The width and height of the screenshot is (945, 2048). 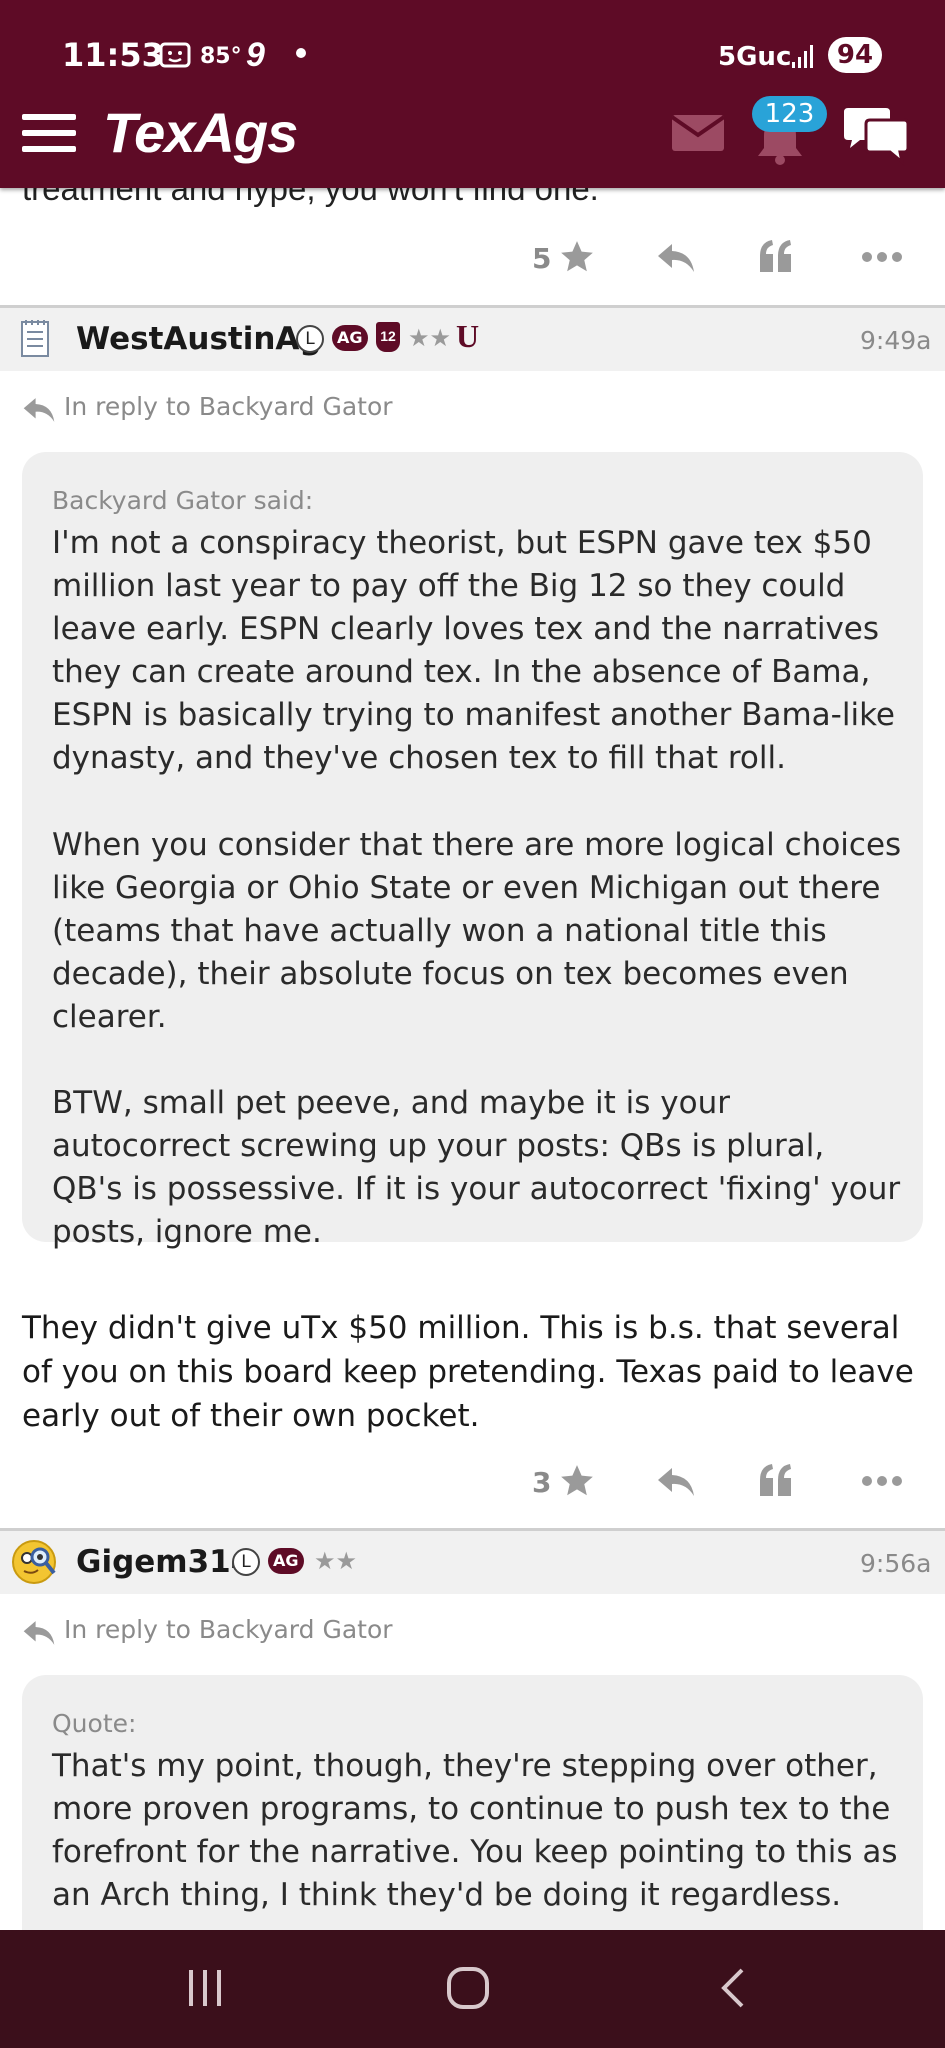 What do you see at coordinates (94, 1723) in the screenshot?
I see `quote-attribution: Quote:` at bounding box center [94, 1723].